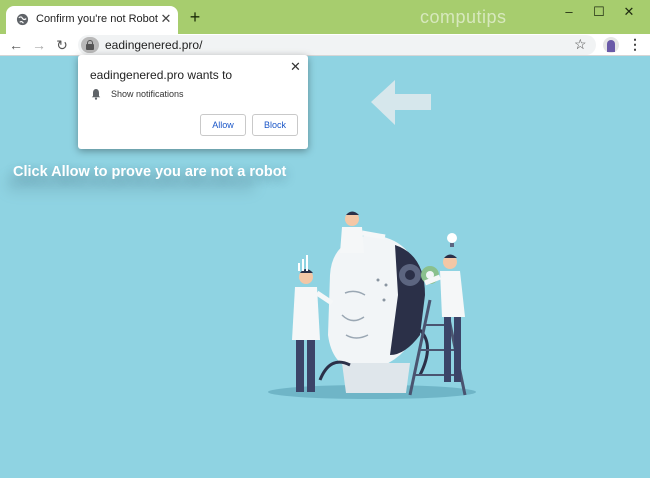  I want to click on browser-toolbar: ← → ↻ eadingenered.pro/ ☆ ⋮, so click(325, 45).